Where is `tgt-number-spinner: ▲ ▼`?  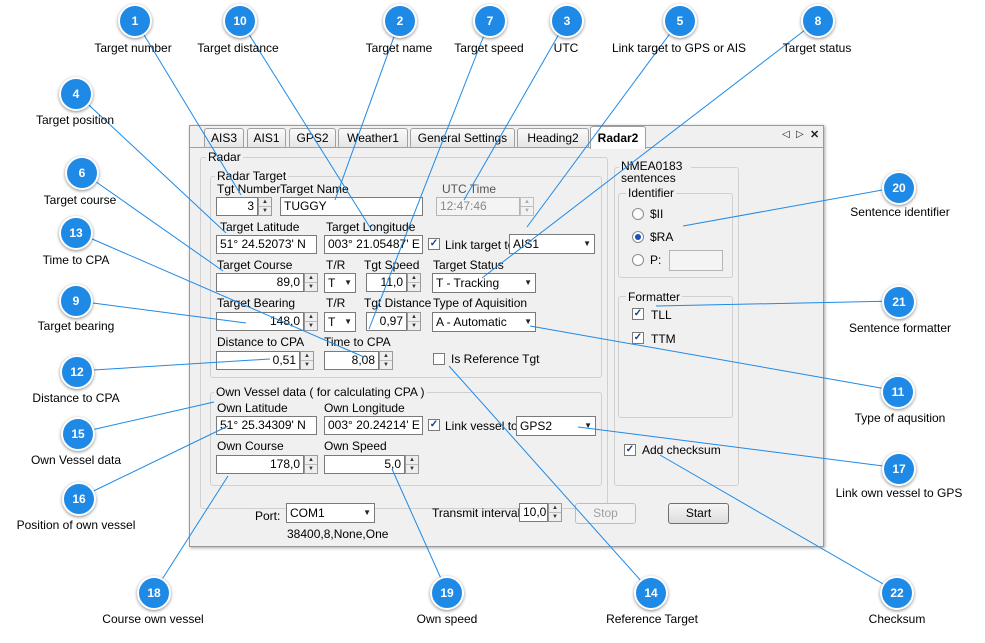
tgt-number-spinner: ▲ ▼ is located at coordinates (265, 206).